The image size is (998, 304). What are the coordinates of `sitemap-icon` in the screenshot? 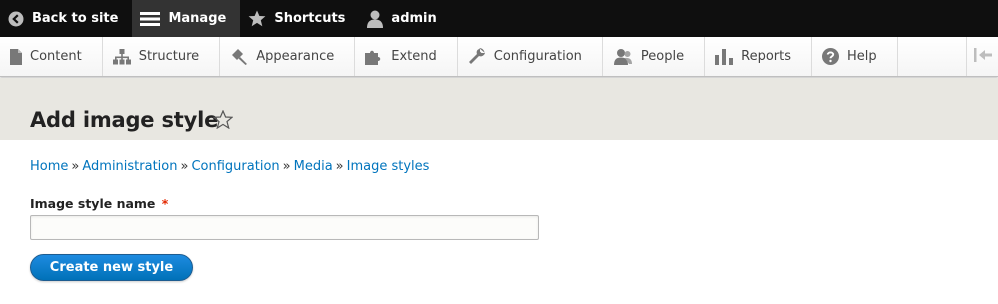 It's located at (121, 56).